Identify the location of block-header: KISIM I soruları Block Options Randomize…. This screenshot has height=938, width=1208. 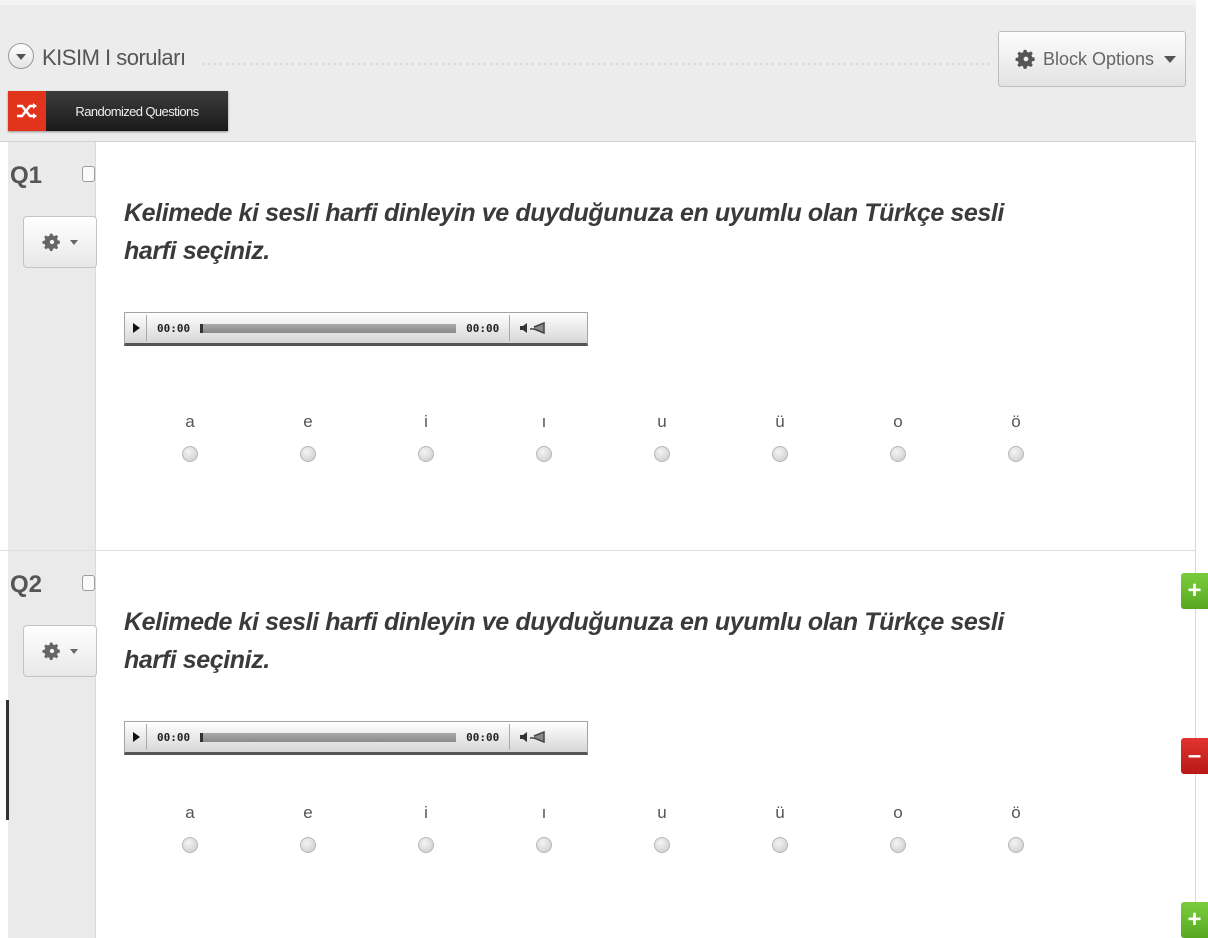
(598, 71).